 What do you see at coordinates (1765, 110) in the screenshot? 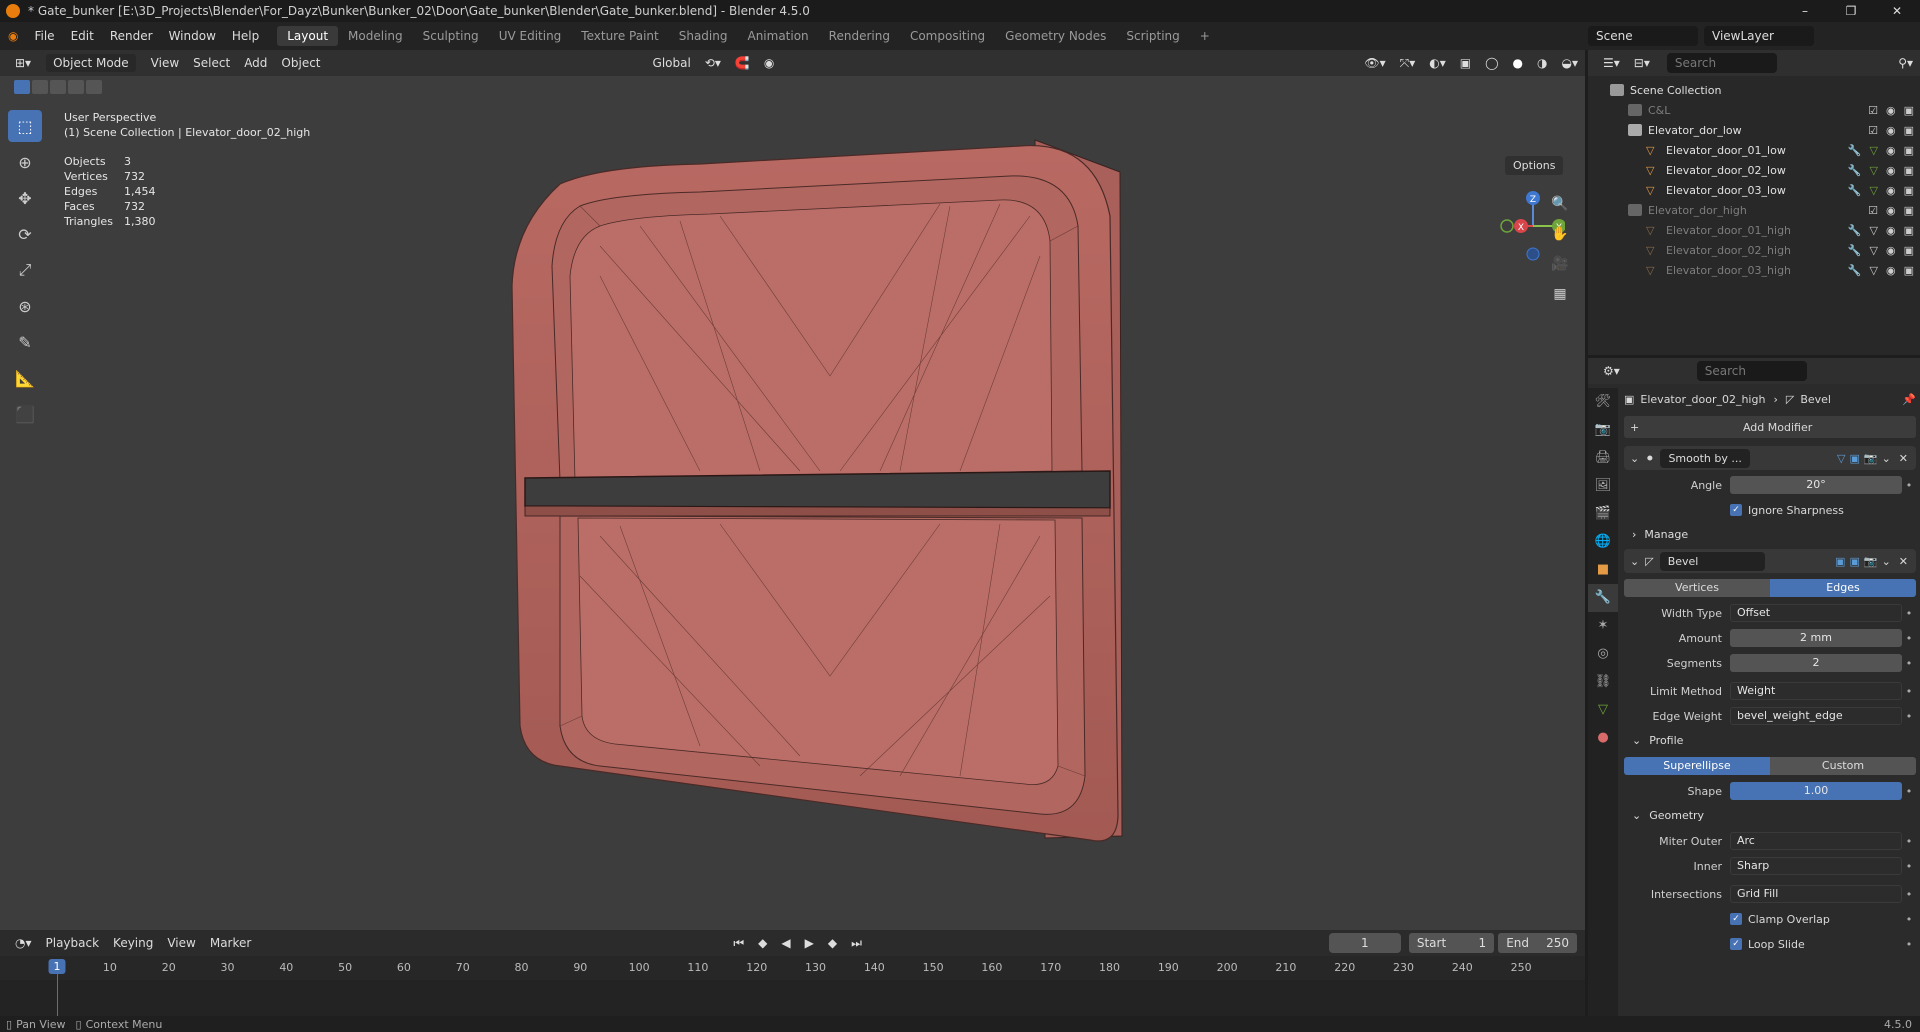
I see `outliner-row: C&L ☑ ◉ ▣` at bounding box center [1765, 110].